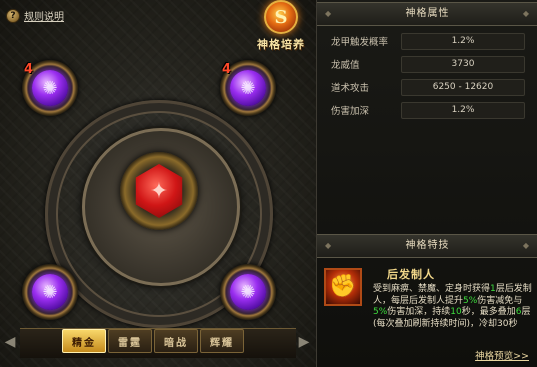 This screenshot has height=367, width=537. Describe the element at coordinates (13, 15) in the screenshot. I see `question-icon: ?` at that location.